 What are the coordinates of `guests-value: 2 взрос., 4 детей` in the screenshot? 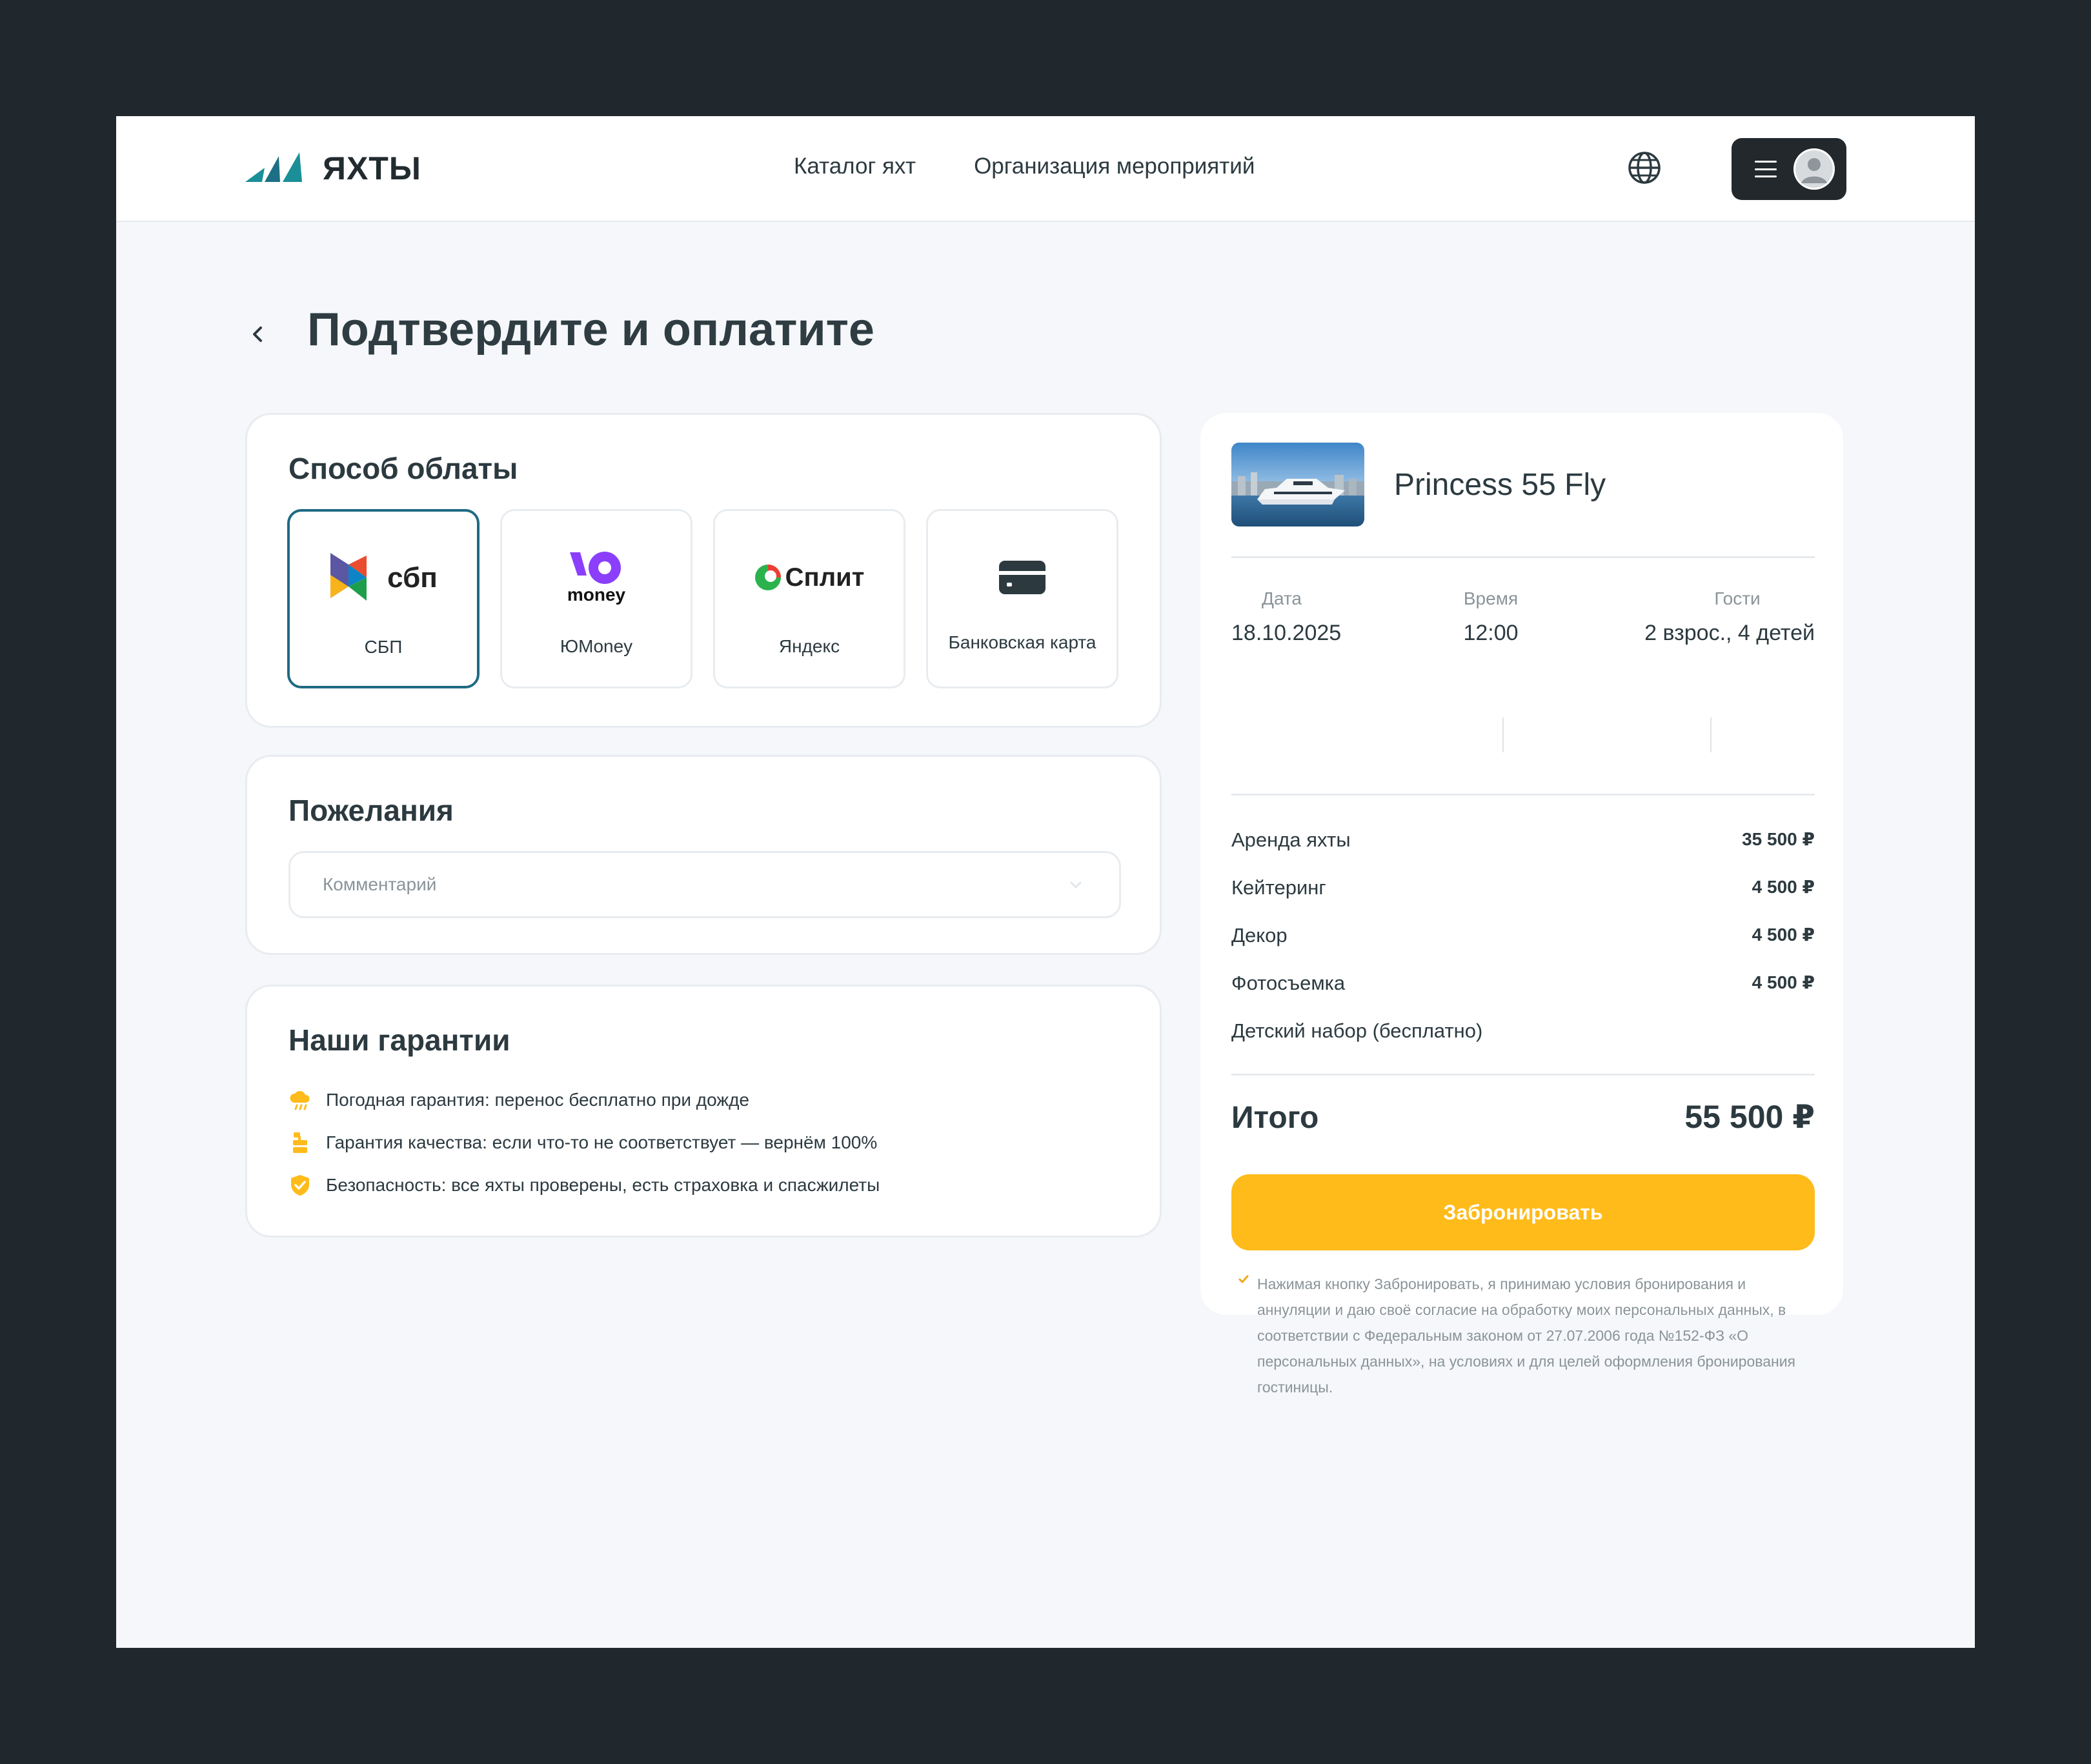 It's located at (1729, 633).